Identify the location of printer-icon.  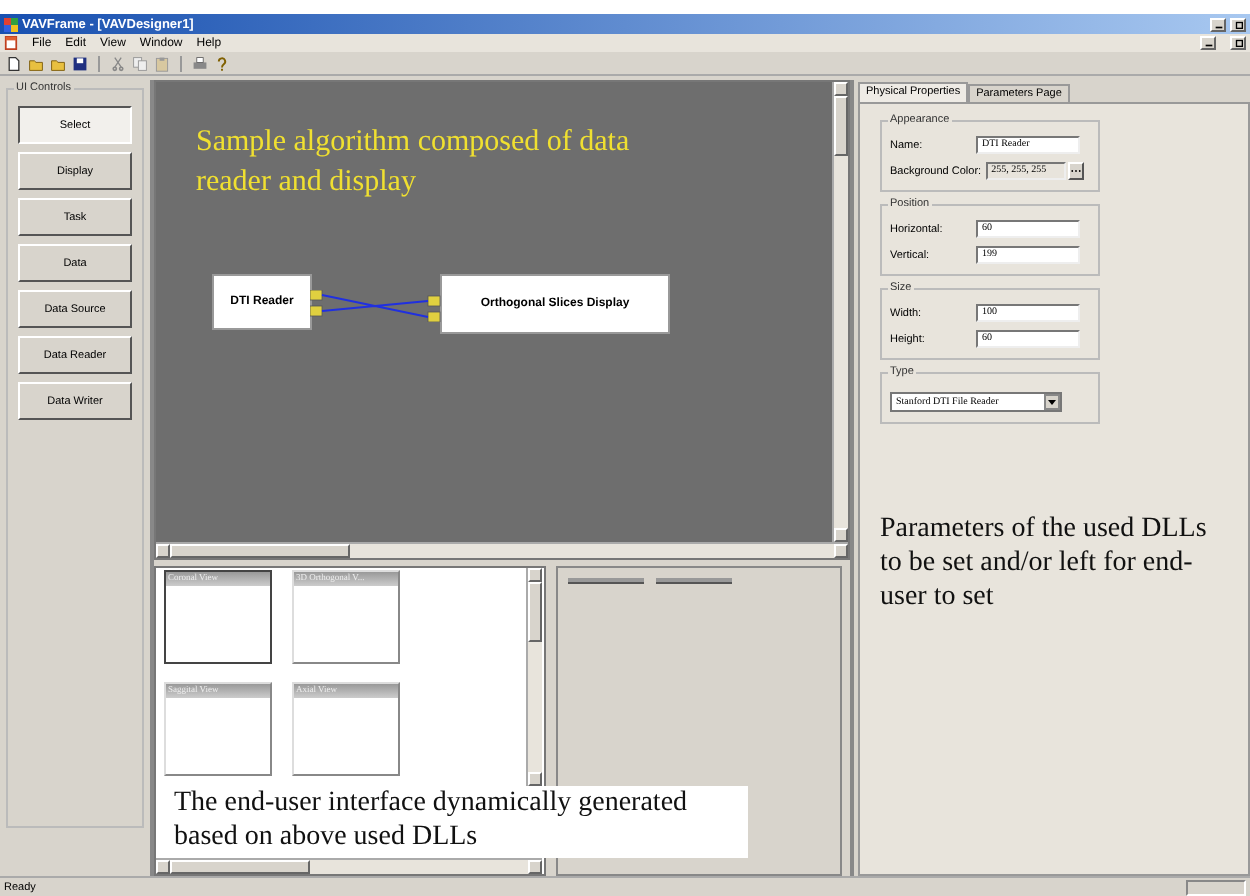
(200, 63).